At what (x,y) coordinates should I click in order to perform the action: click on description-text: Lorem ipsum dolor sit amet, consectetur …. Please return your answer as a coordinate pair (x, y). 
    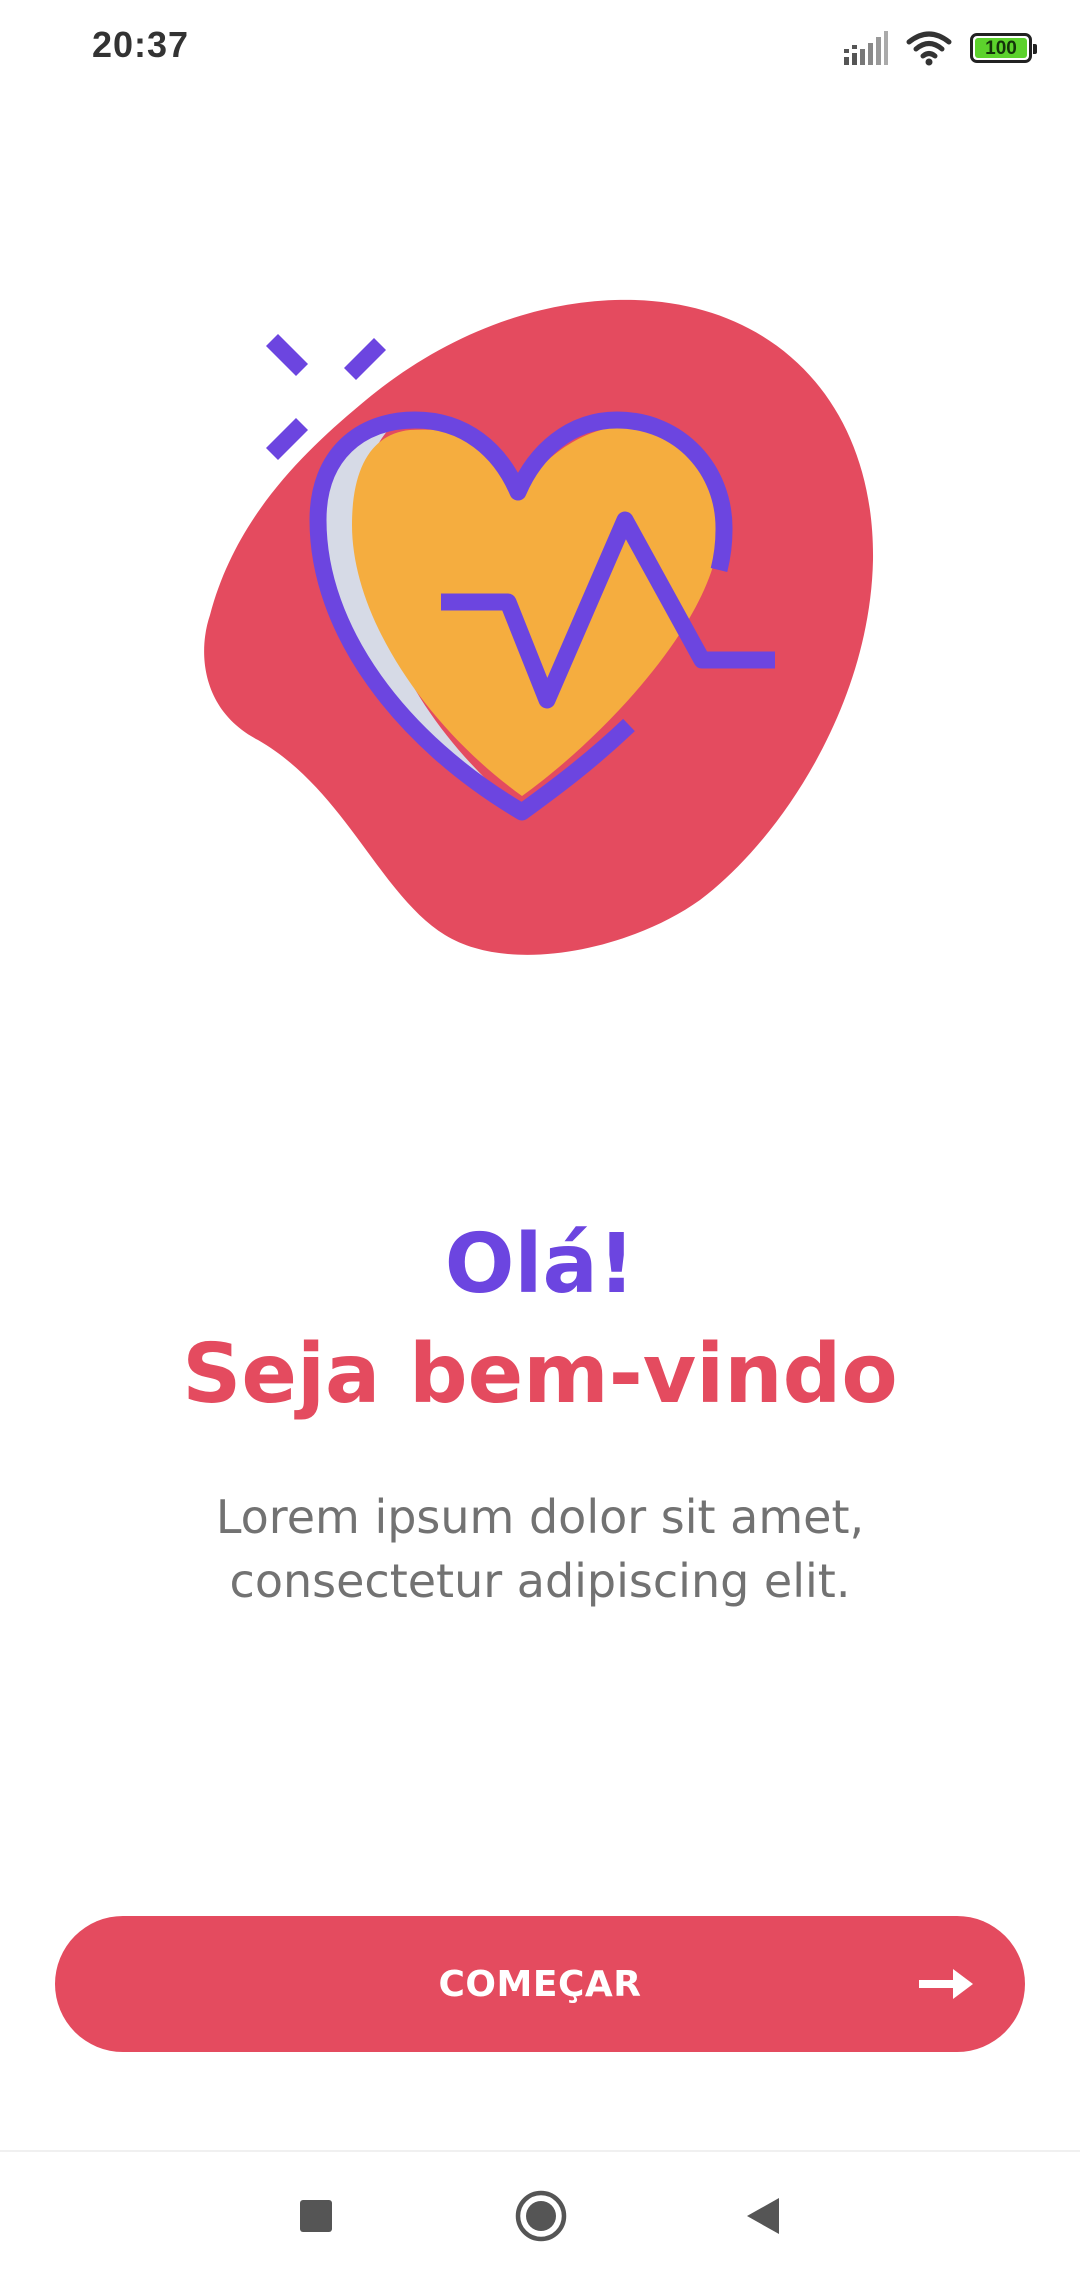
    Looking at the image, I should click on (540, 1549).